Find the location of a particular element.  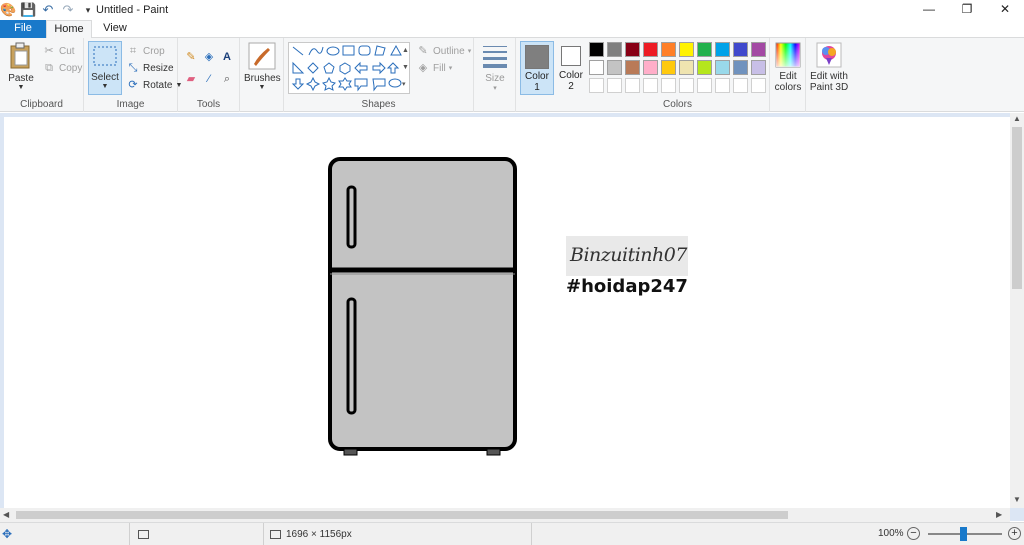

outline-button: ✎ Outline ▾ is located at coordinates (443, 51).